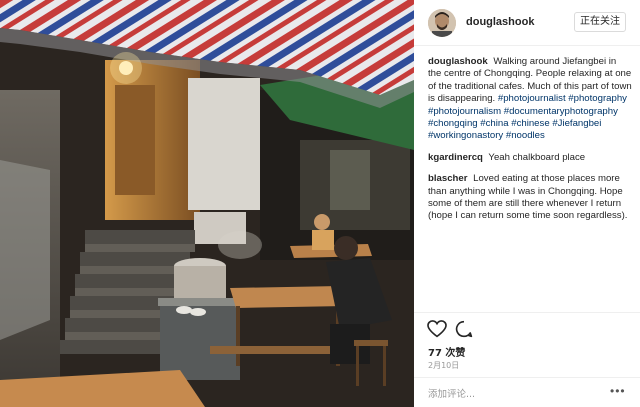  I want to click on comment-username: blascher, so click(447, 178).